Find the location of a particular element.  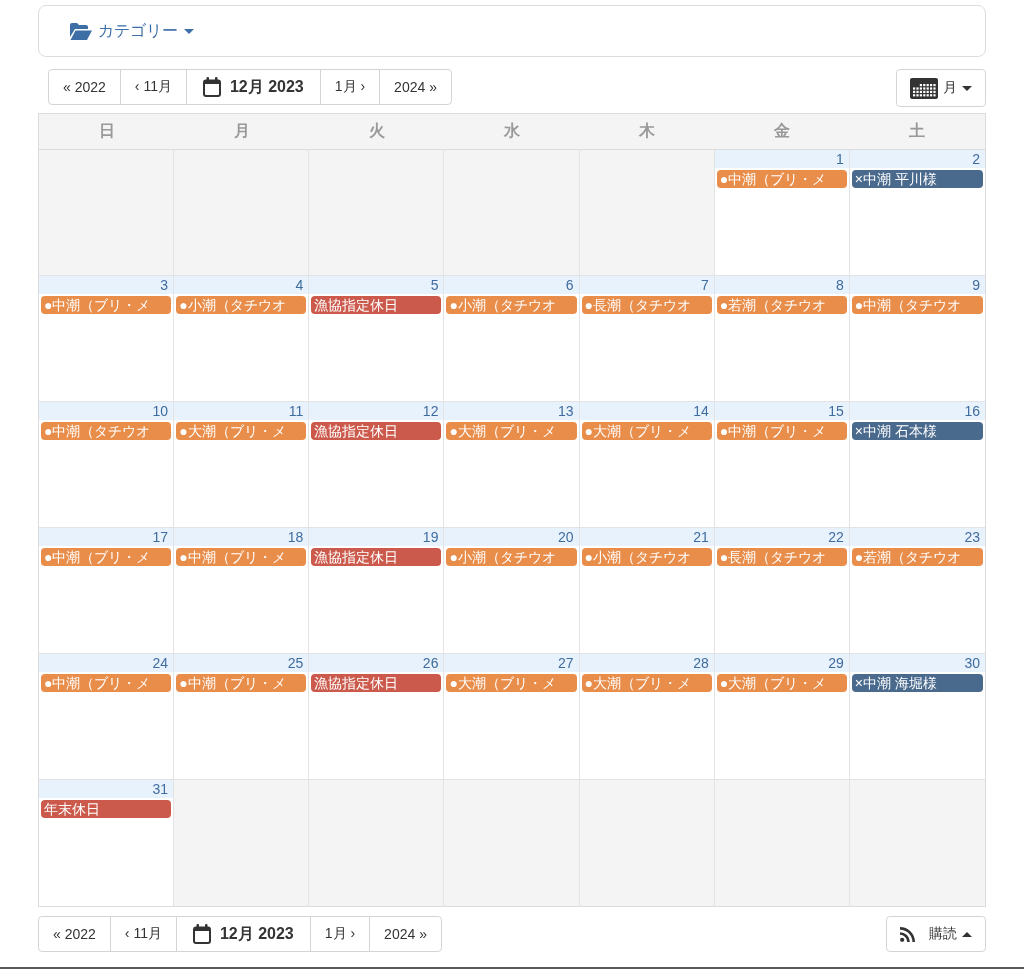

day-number: 27 is located at coordinates (511, 663).